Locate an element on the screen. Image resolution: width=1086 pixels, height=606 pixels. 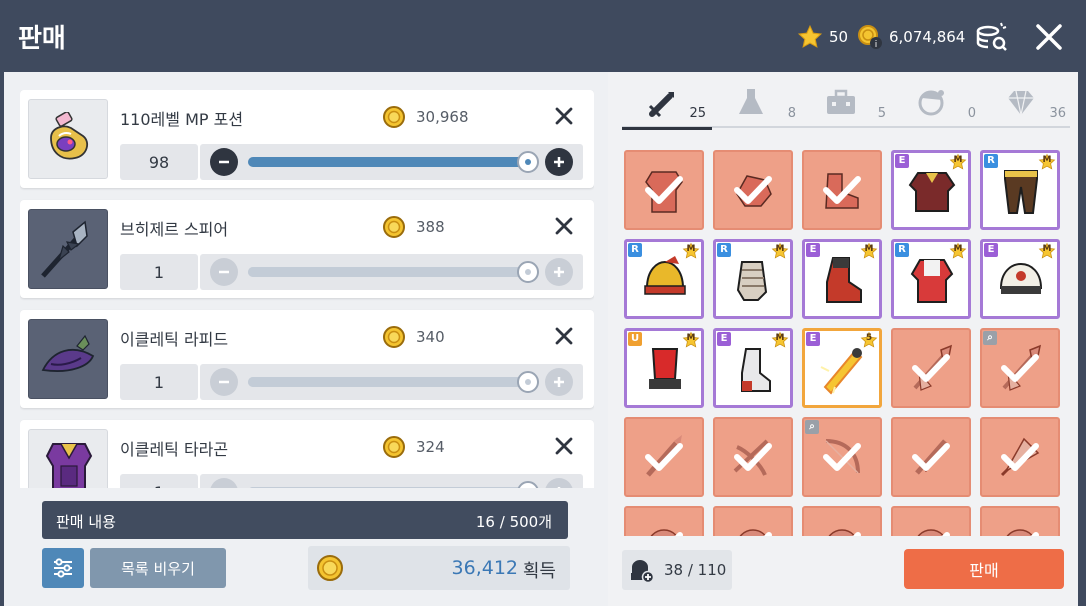
total-label: 획득 is located at coordinates (539, 571).